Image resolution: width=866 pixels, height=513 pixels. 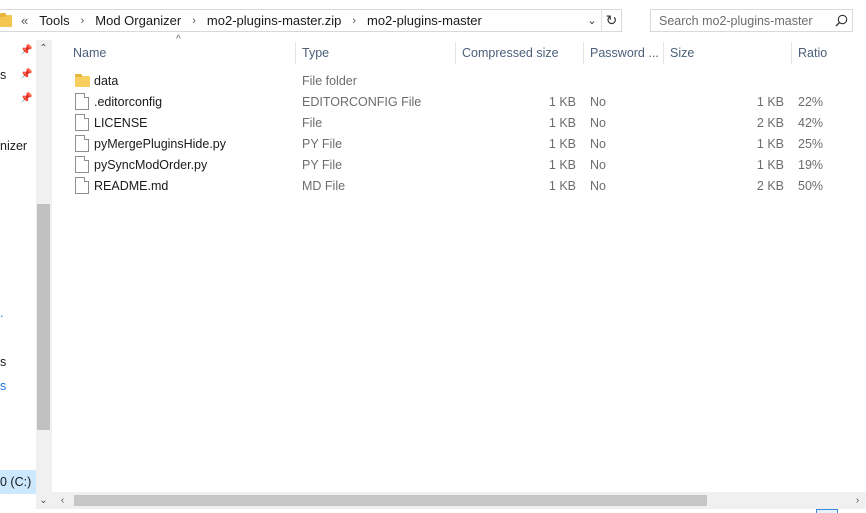 What do you see at coordinates (128, 101) in the screenshot?
I see `file-name: .editorconfig` at bounding box center [128, 101].